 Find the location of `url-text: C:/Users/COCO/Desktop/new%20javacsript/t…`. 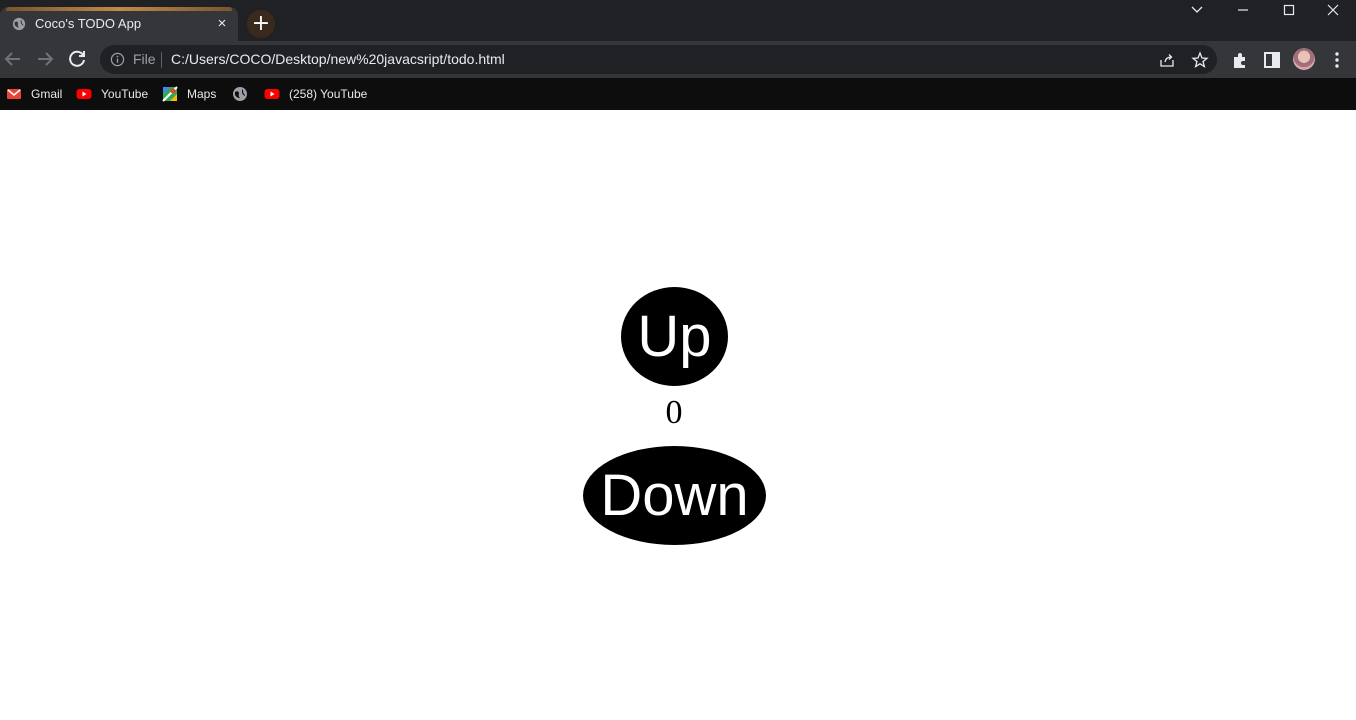

url-text: C:/Users/COCO/Desktop/new%20javacsript/t… is located at coordinates (338, 59).